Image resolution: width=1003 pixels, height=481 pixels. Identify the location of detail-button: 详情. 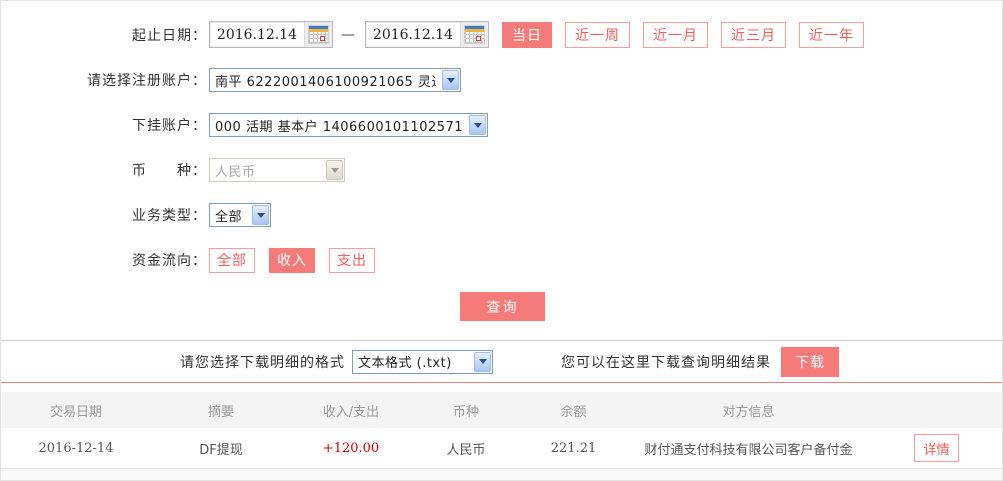
(936, 448).